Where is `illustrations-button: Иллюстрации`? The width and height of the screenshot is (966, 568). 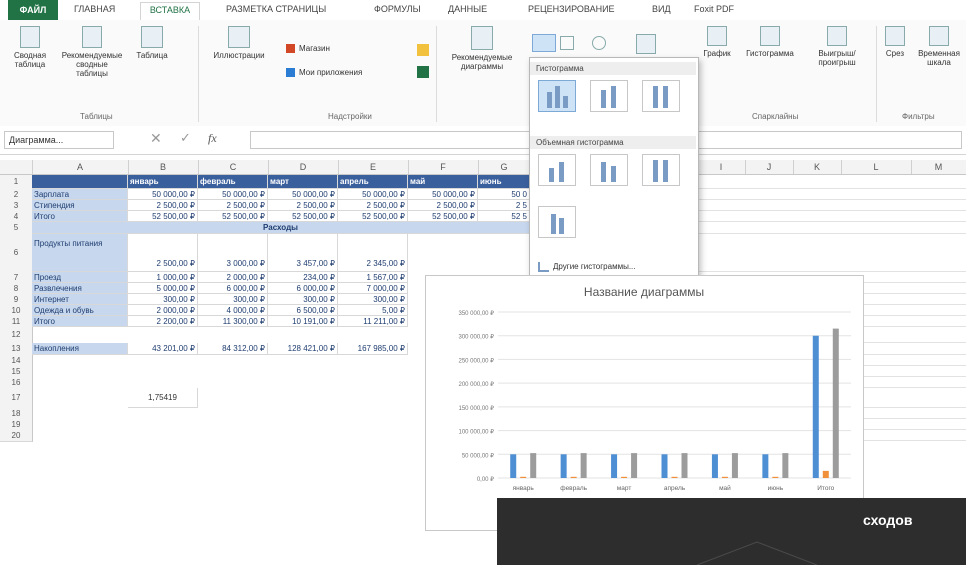
illustrations-button: Иллюстрации is located at coordinates (239, 43).